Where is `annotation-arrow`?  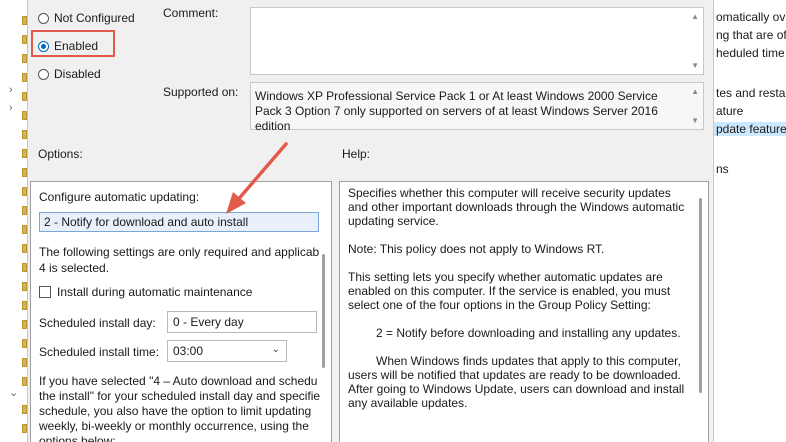 annotation-arrow is located at coordinates (257, 178).